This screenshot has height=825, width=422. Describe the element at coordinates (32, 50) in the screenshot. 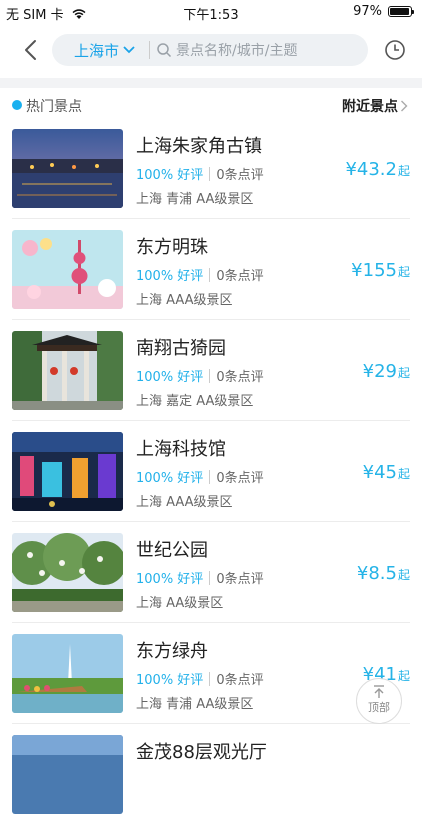

I see `back-arrow-icon` at that location.